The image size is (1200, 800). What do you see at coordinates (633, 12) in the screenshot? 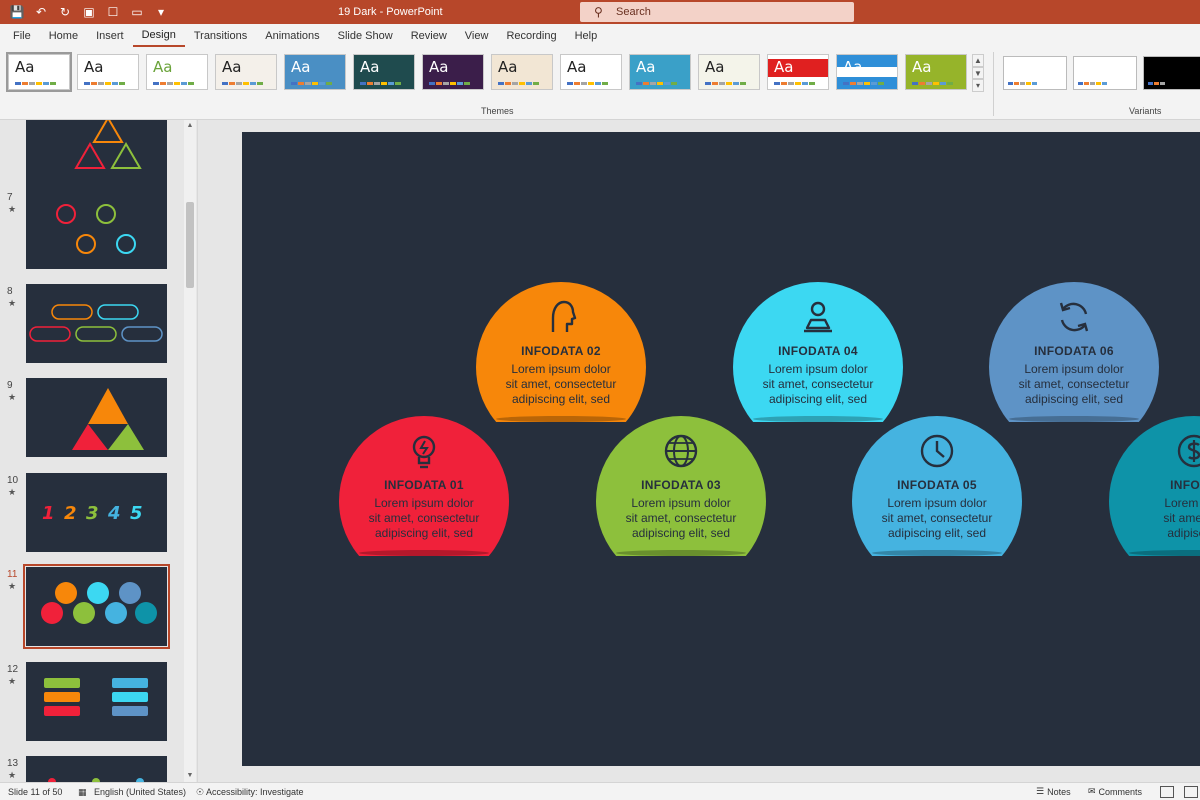
I see `search-placeholder: Search` at bounding box center [633, 12].